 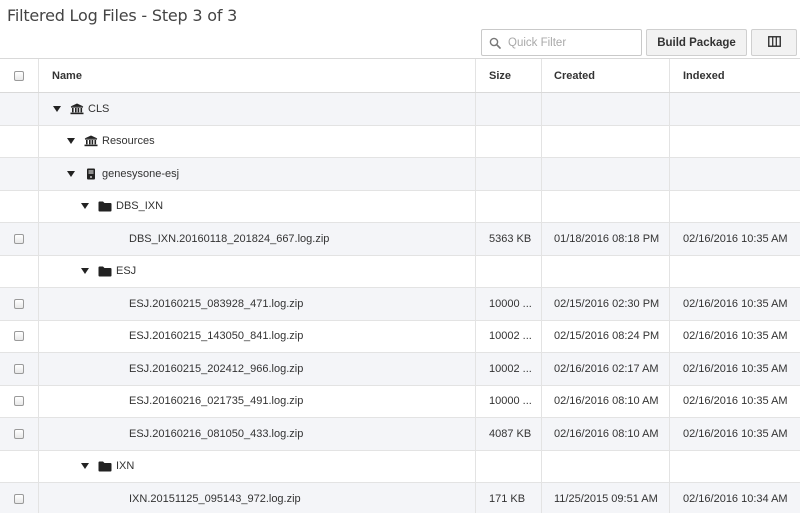 I want to click on select-all-checkbox, so click(x=19, y=75).